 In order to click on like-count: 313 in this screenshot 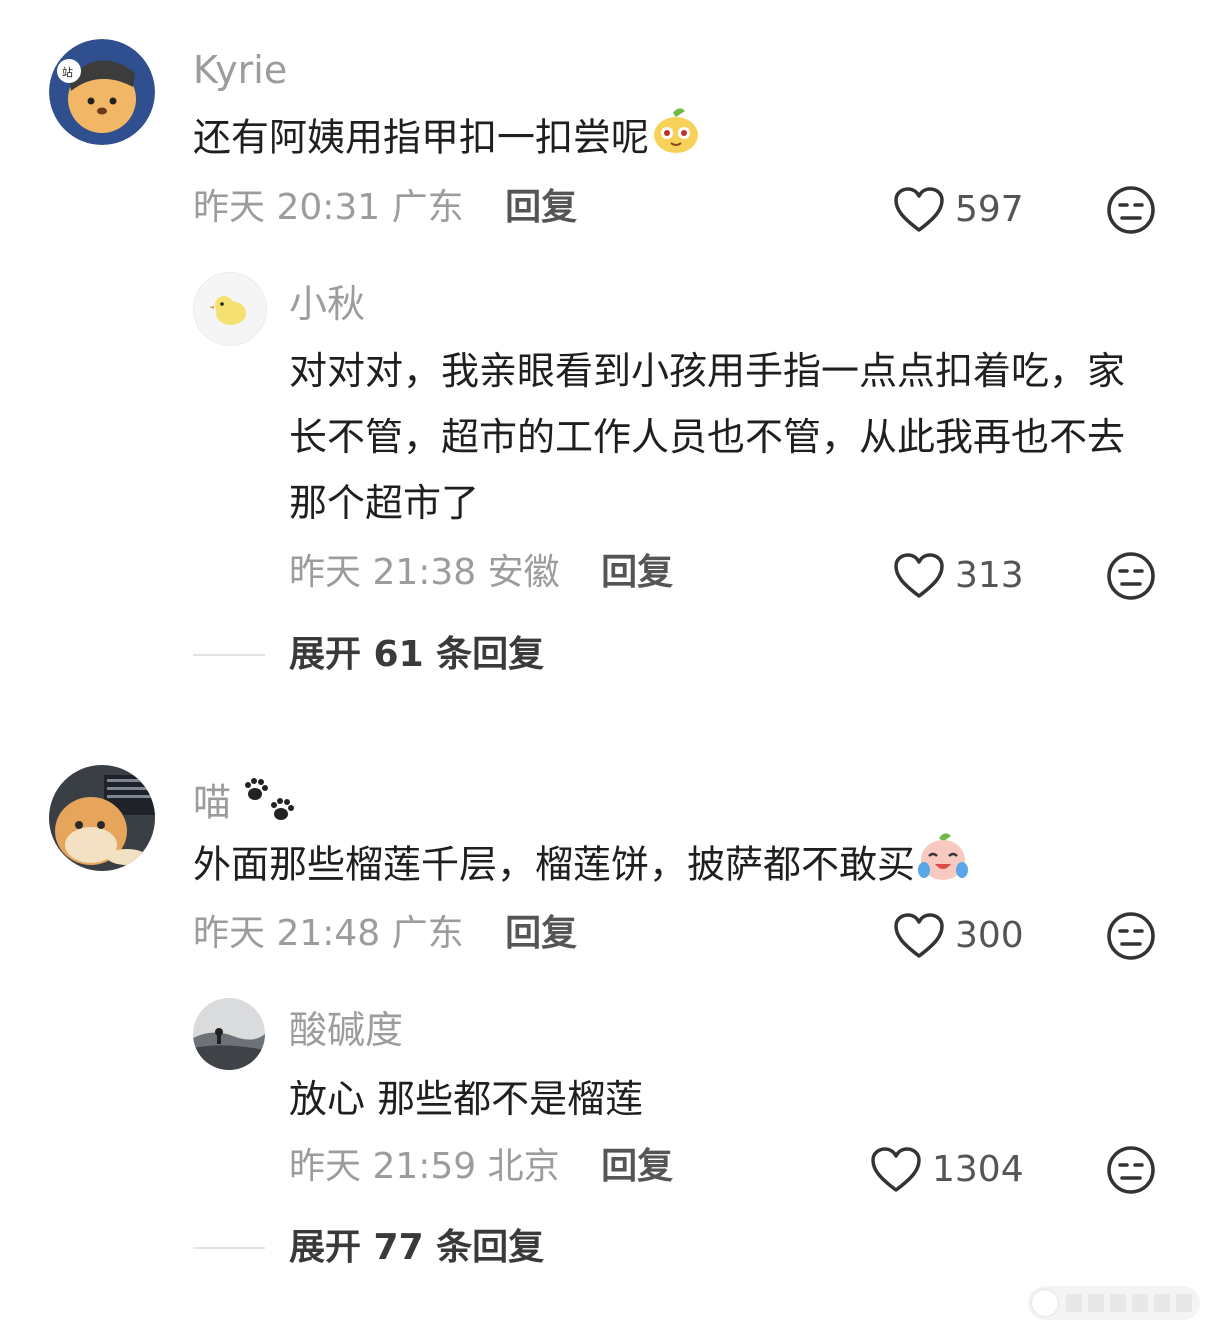, I will do `click(989, 575)`.